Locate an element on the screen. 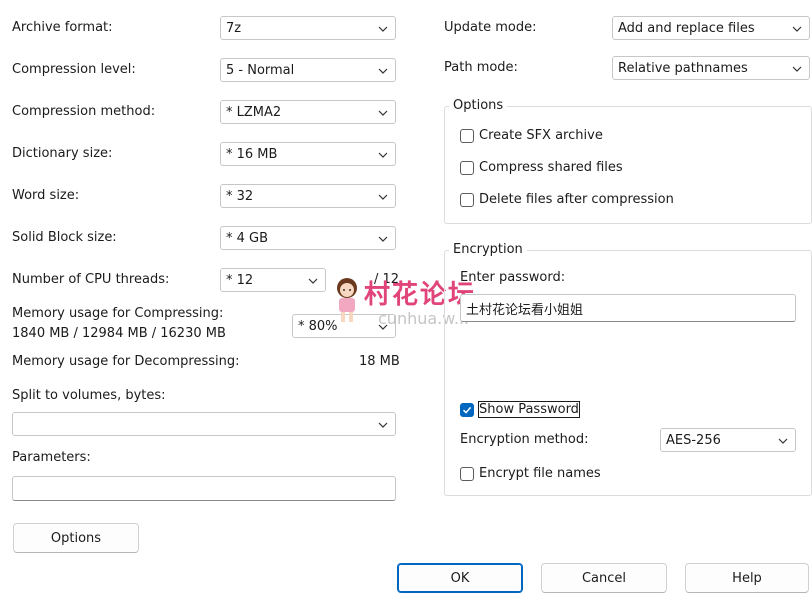  compression-level-select: 5 - Normal is located at coordinates (308, 70).